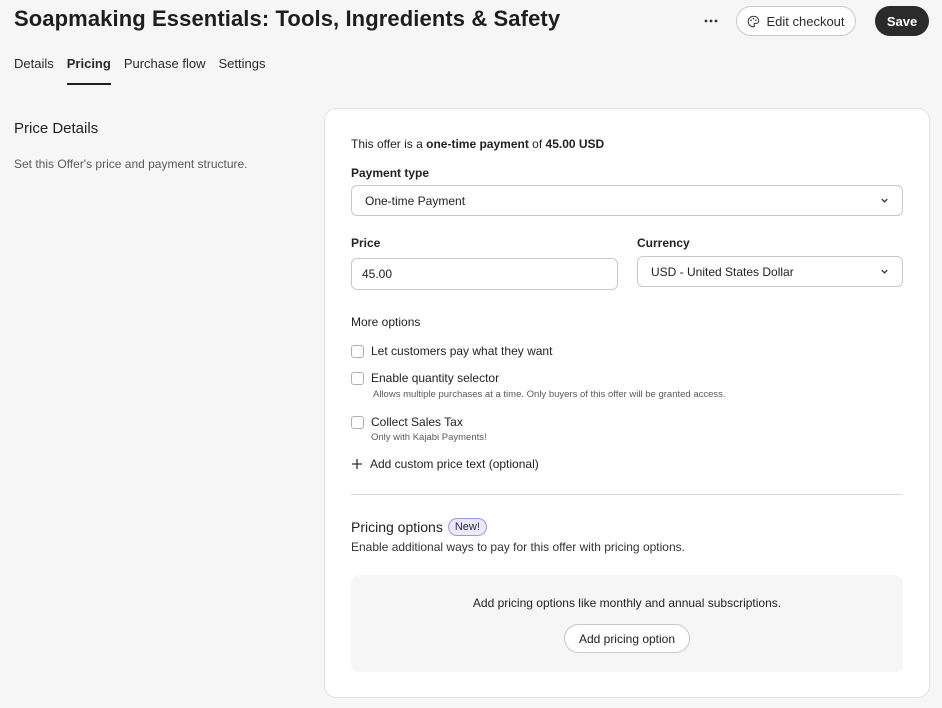  What do you see at coordinates (366, 243) in the screenshot?
I see `price-label: Price` at bounding box center [366, 243].